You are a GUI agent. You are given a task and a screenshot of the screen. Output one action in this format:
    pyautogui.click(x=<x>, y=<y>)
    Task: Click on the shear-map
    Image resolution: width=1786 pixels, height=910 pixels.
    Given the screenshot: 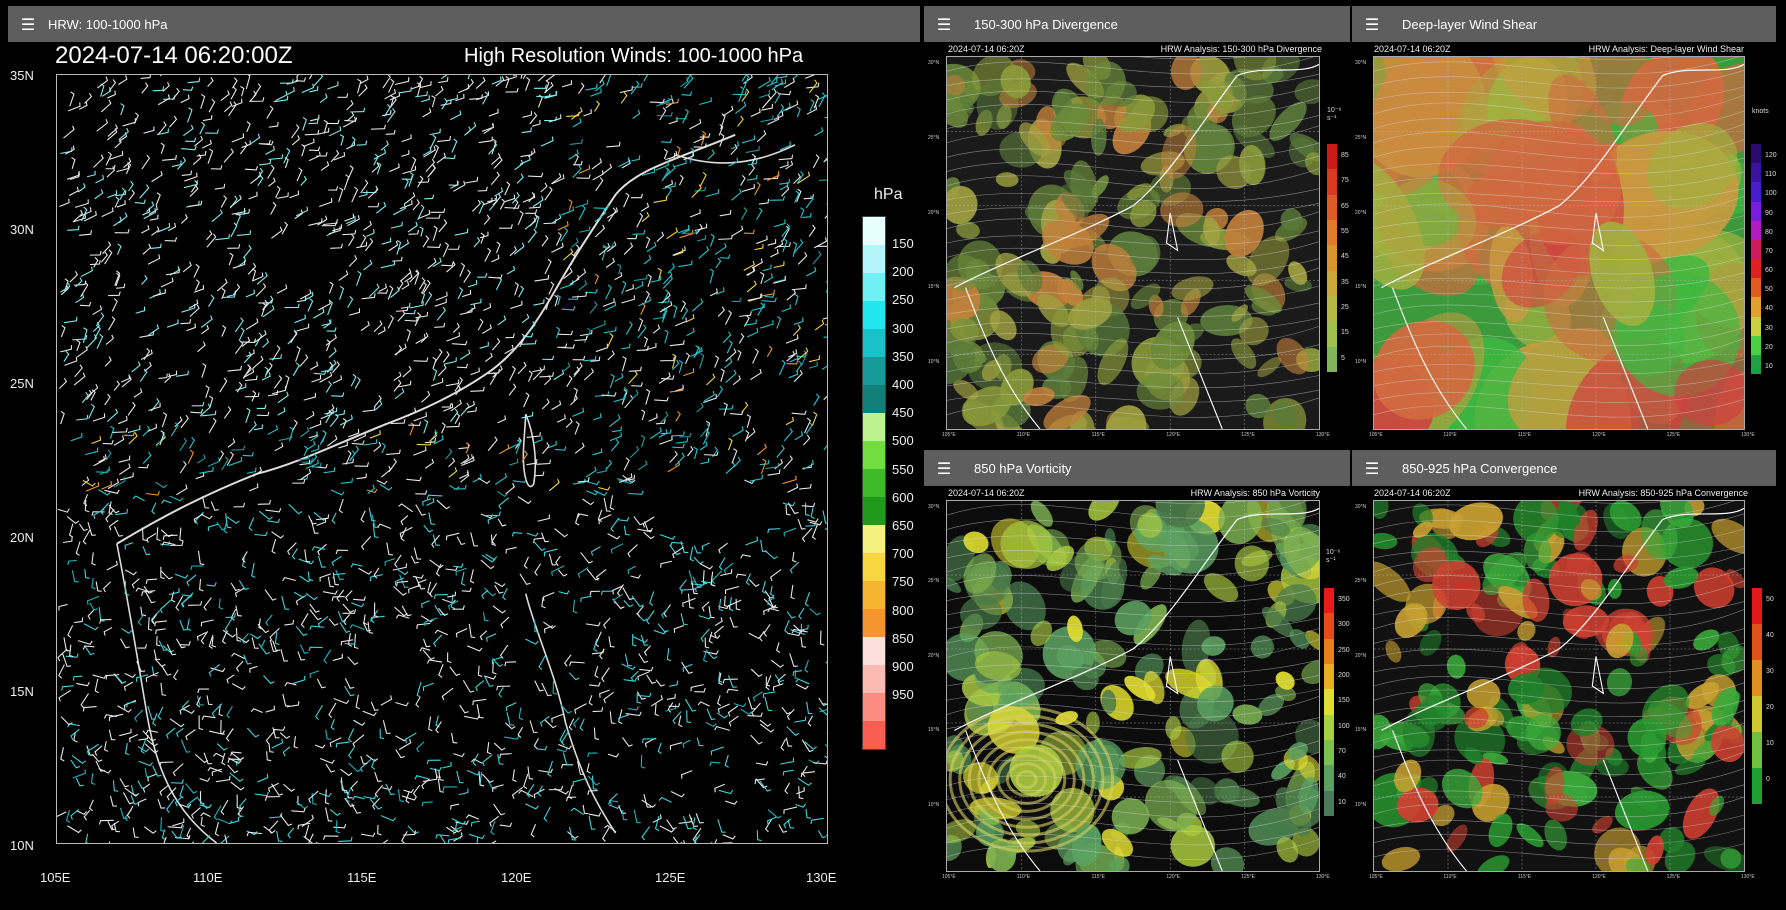 What is the action you would take?
    pyautogui.click(x=1559, y=243)
    